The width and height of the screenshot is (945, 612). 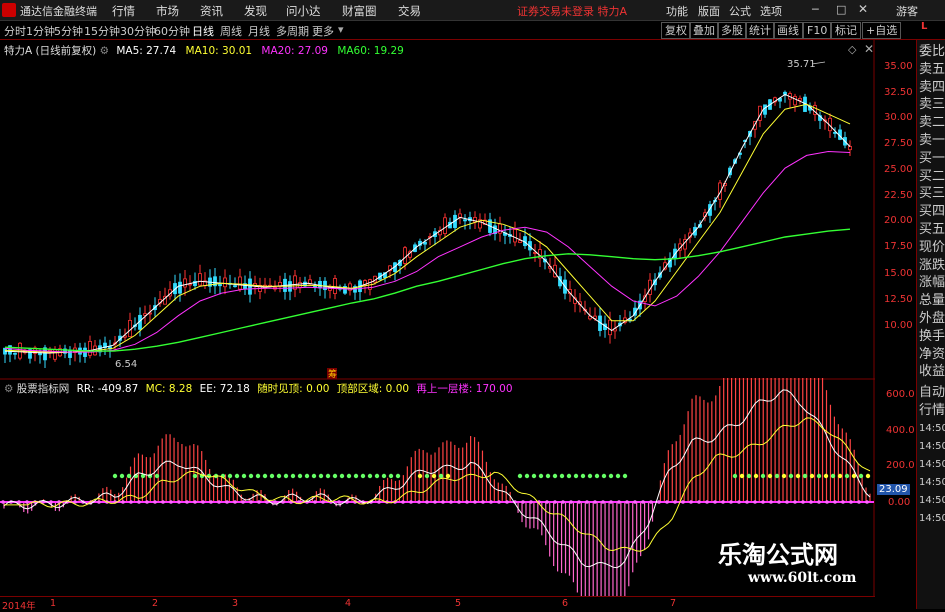 What do you see at coordinates (167, 11) in the screenshot?
I see `menu-item-market: 市场` at bounding box center [167, 11].